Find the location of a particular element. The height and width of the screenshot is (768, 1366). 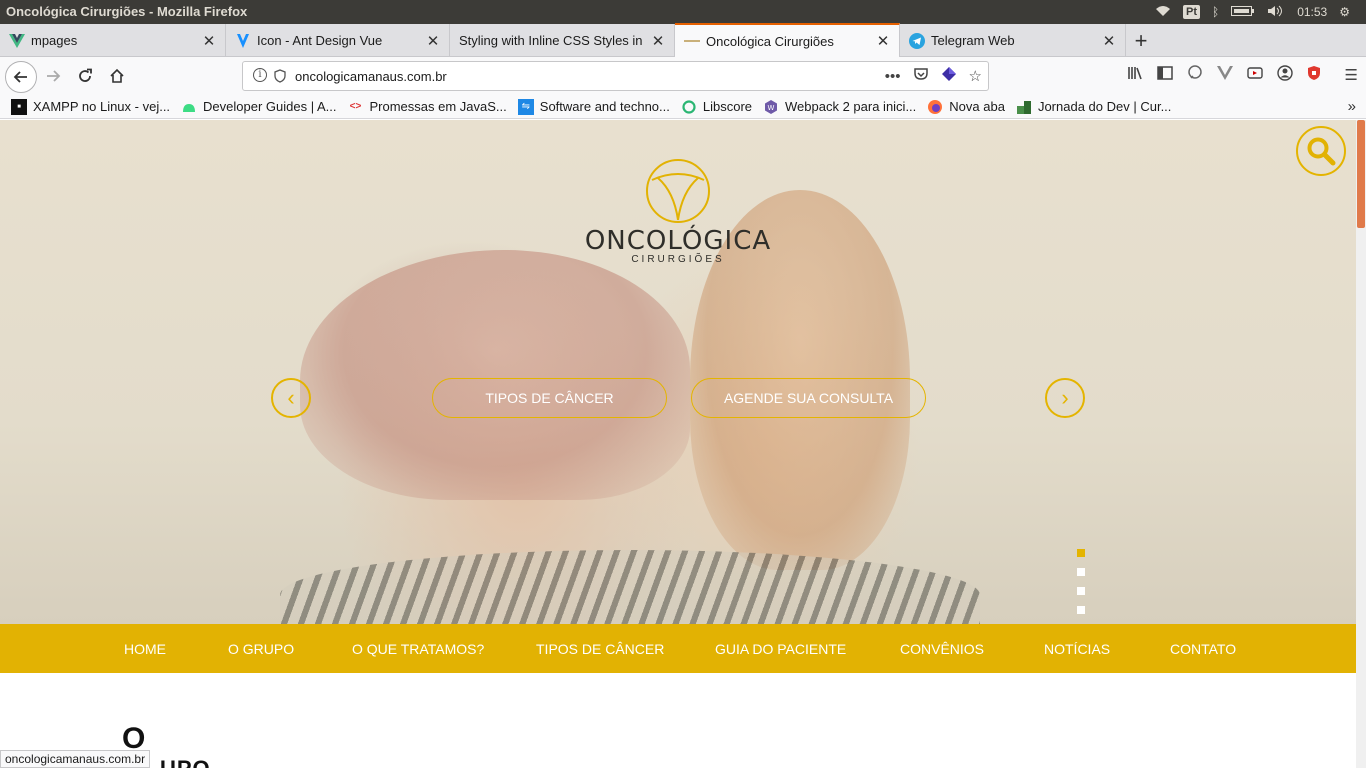

library-icon is located at coordinates (1135, 75).